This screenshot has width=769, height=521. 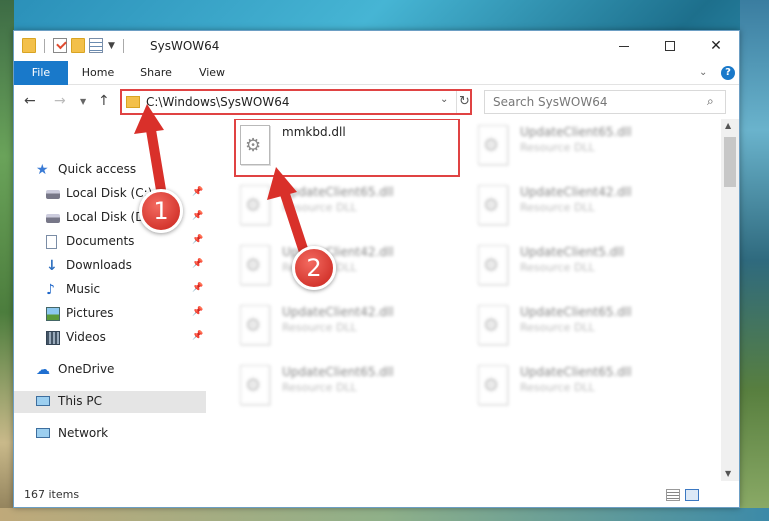 What do you see at coordinates (716, 46) in the screenshot?
I see `close-button: ✕` at bounding box center [716, 46].